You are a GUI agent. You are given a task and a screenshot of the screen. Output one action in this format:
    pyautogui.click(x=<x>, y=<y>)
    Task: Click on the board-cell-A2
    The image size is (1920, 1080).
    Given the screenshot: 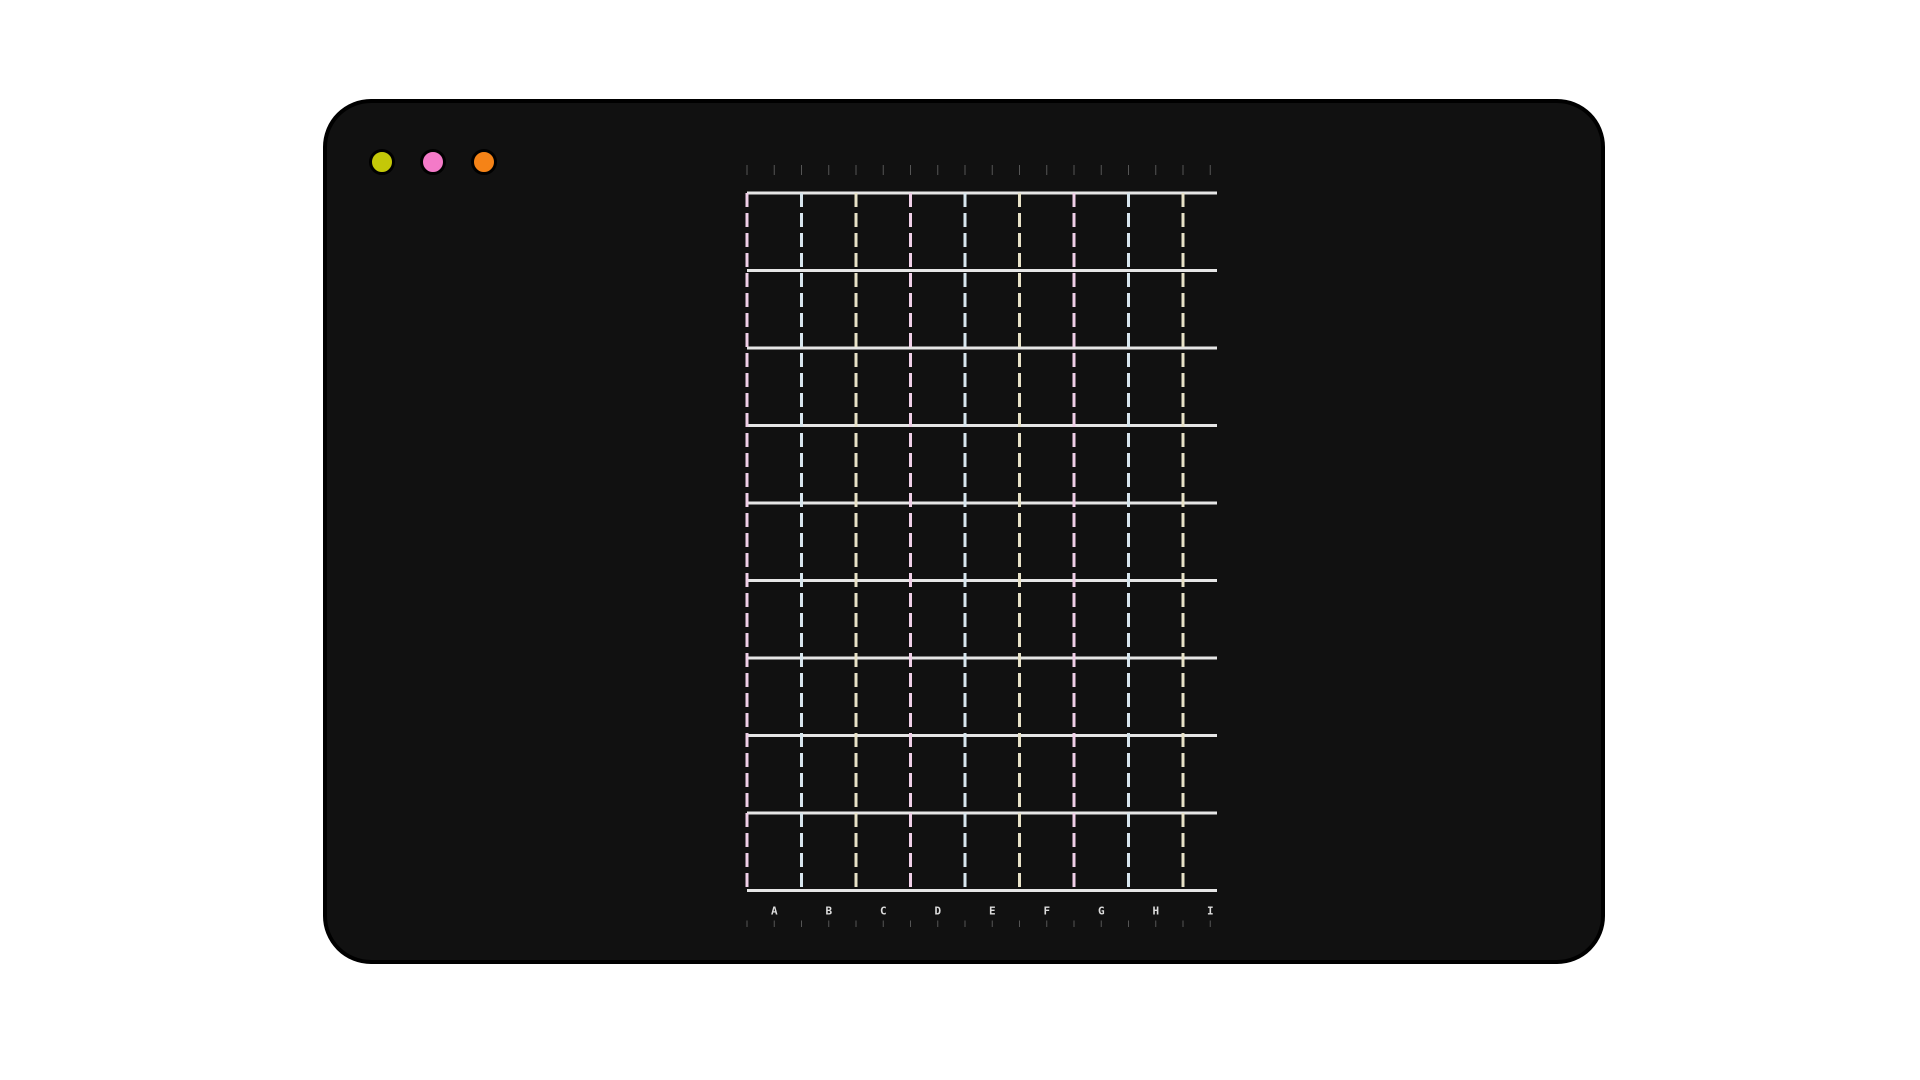 What is the action you would take?
    pyautogui.click(x=774, y=310)
    